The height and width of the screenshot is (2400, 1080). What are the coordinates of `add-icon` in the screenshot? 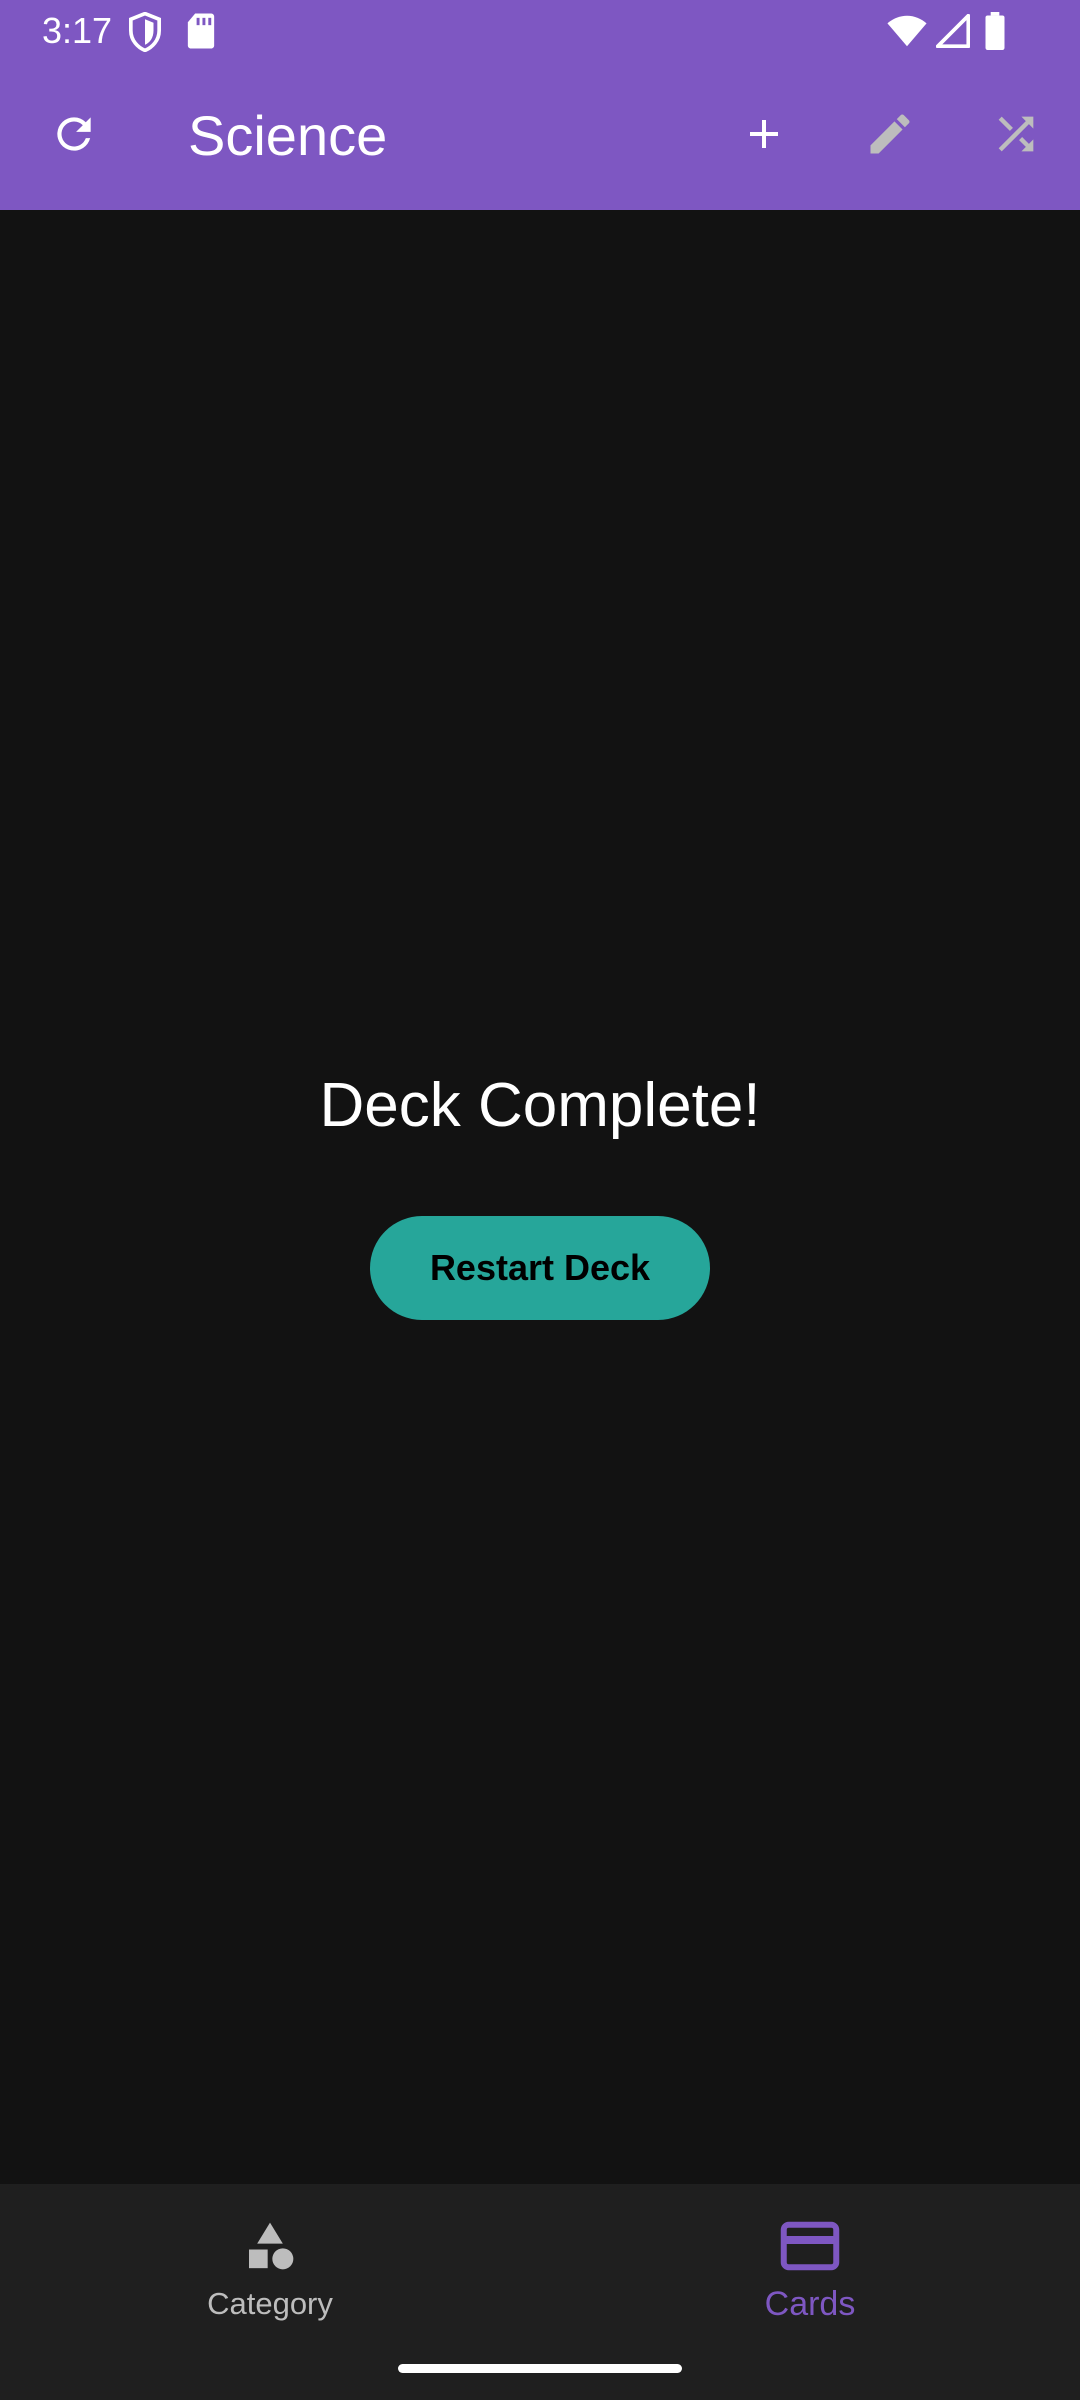 It's located at (764, 136).